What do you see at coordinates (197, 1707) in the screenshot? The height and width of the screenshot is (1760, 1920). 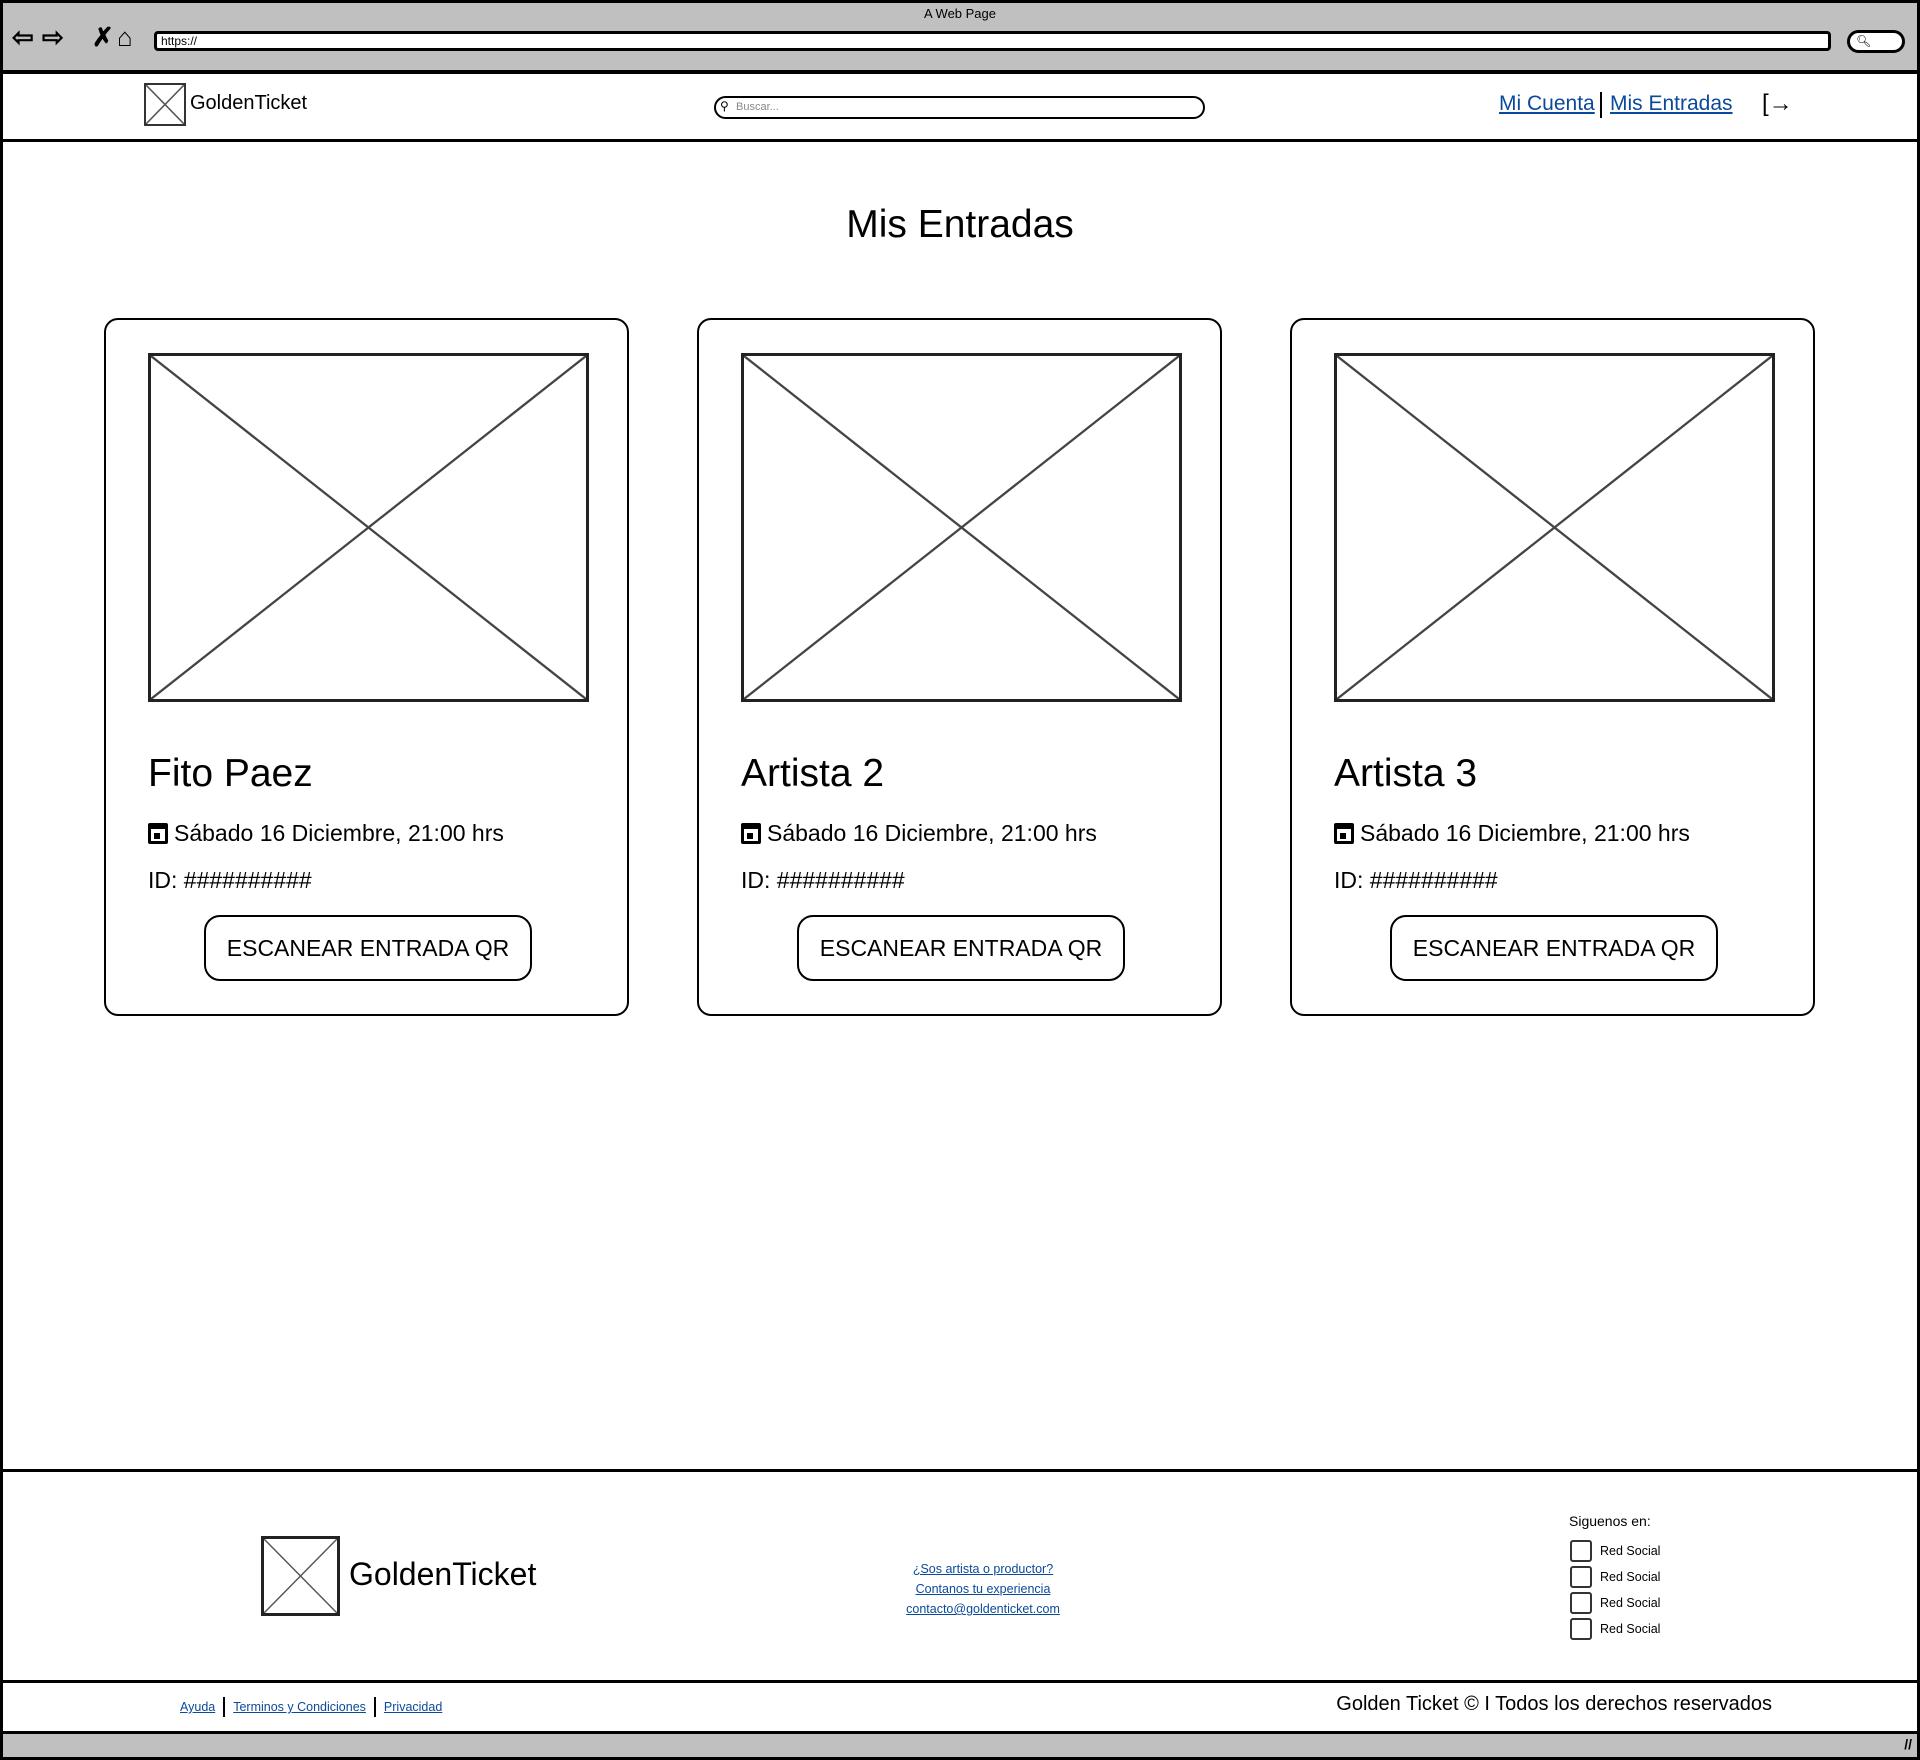 I see `help-link: Ayuda` at bounding box center [197, 1707].